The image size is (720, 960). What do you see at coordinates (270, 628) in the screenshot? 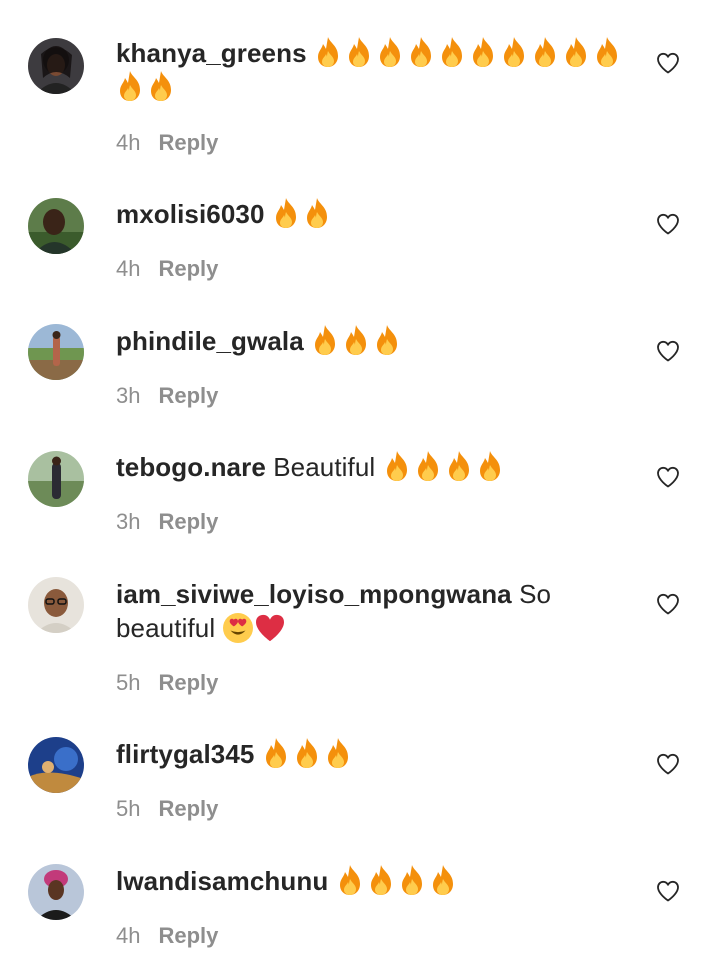
I see `red-heart-emoji` at bounding box center [270, 628].